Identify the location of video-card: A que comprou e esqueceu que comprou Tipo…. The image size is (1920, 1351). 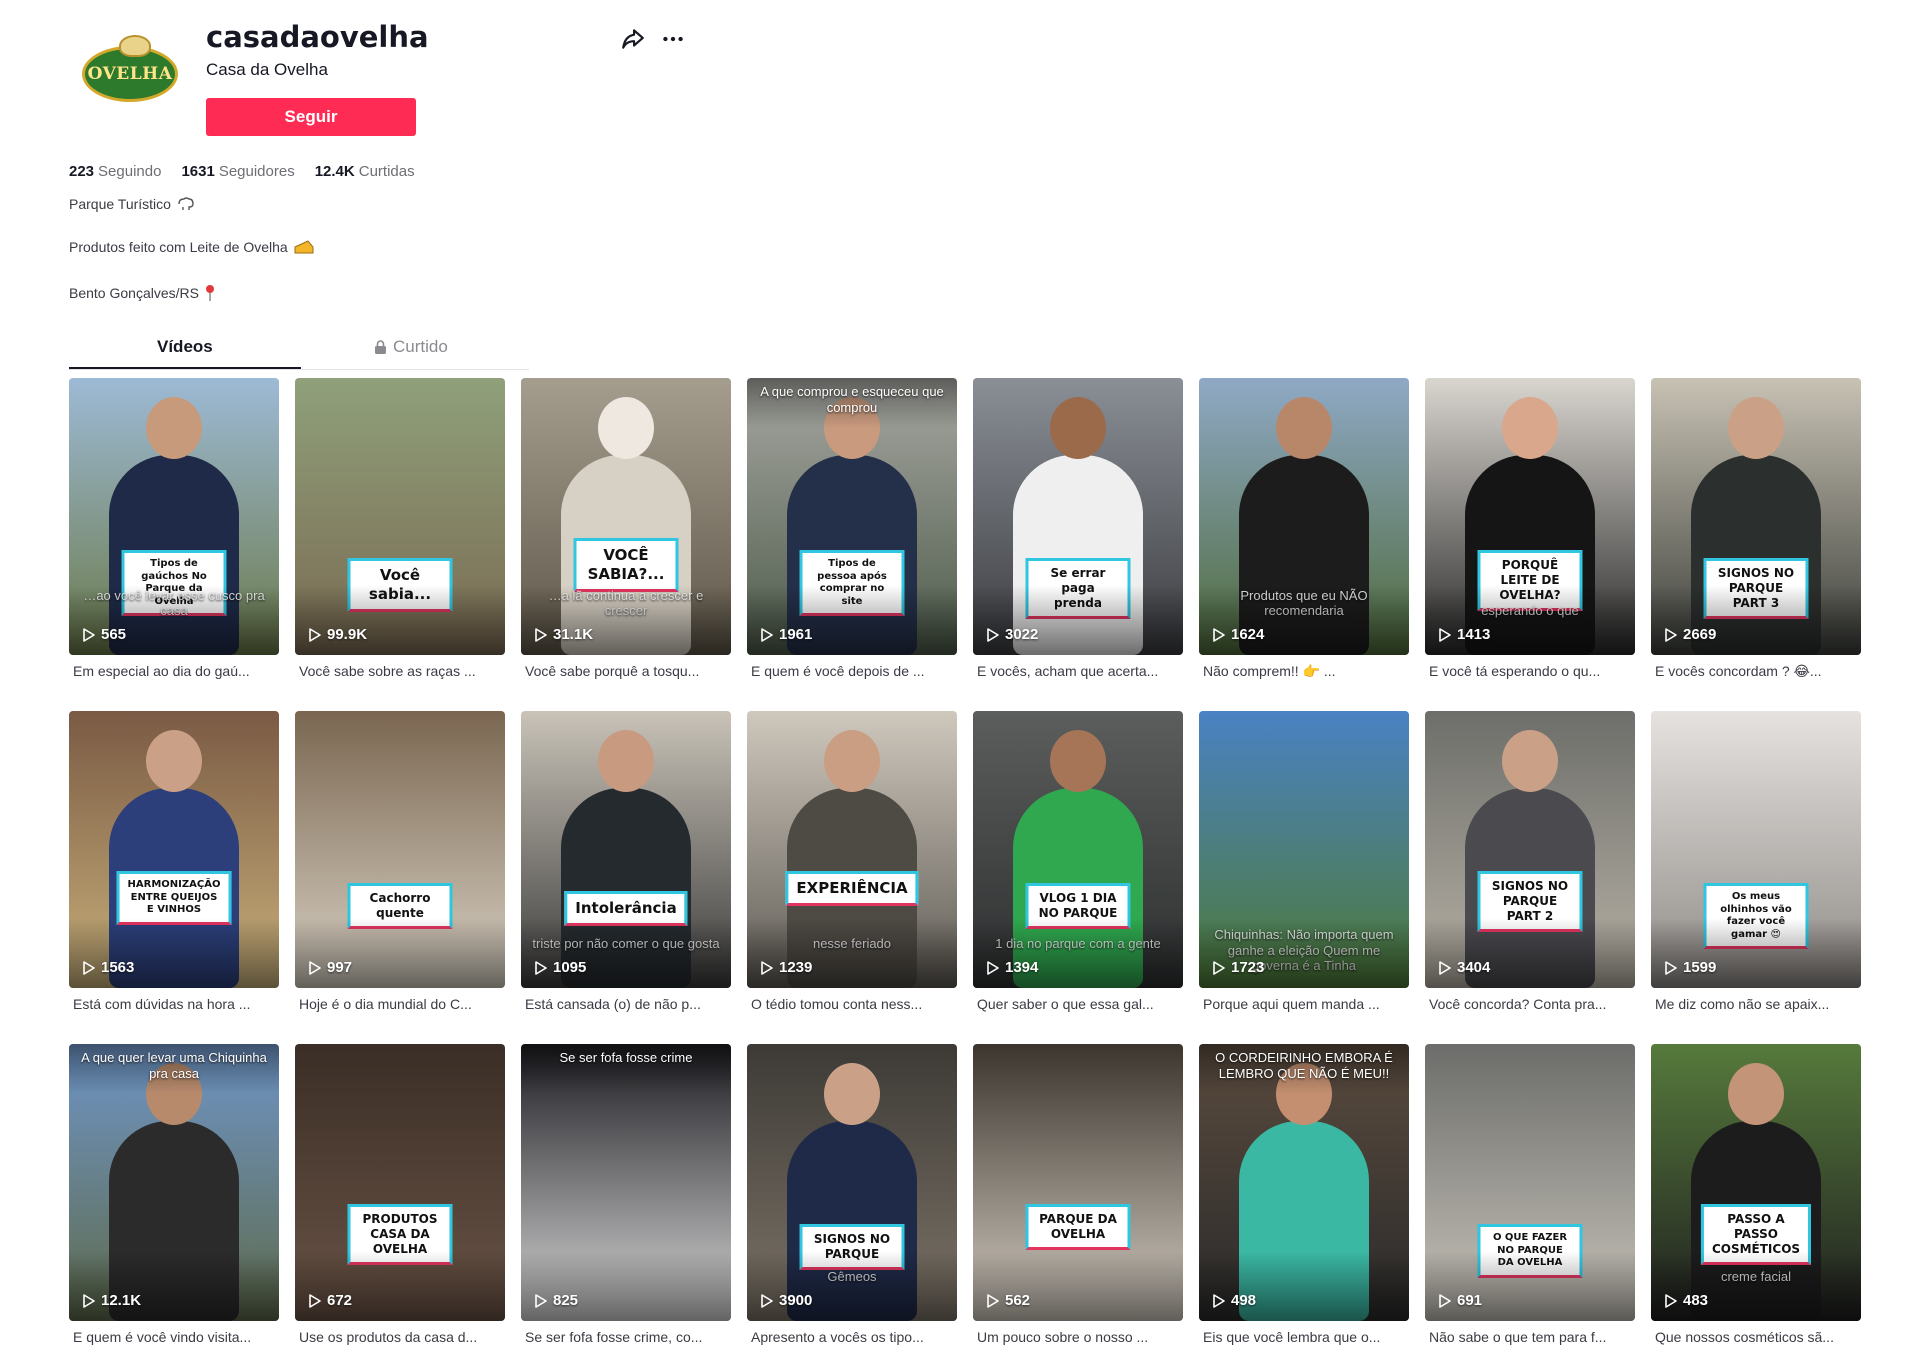
(852, 528).